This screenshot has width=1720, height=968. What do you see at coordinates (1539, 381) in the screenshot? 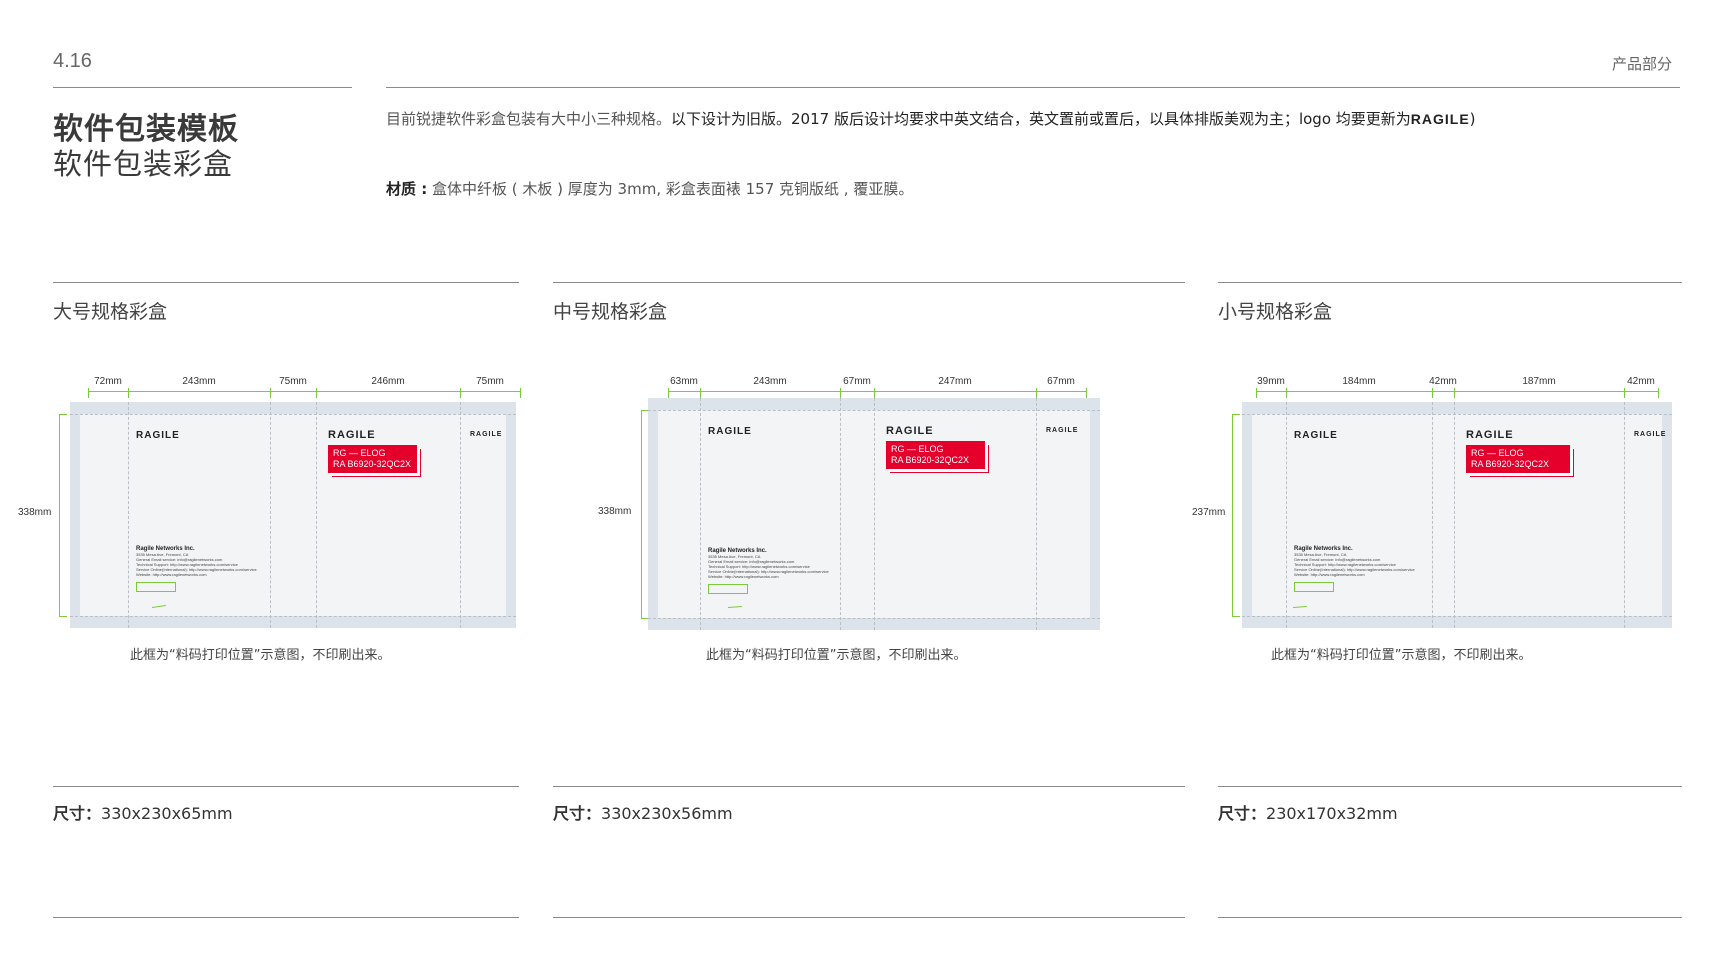
I see `dimension-label: 187mm` at bounding box center [1539, 381].